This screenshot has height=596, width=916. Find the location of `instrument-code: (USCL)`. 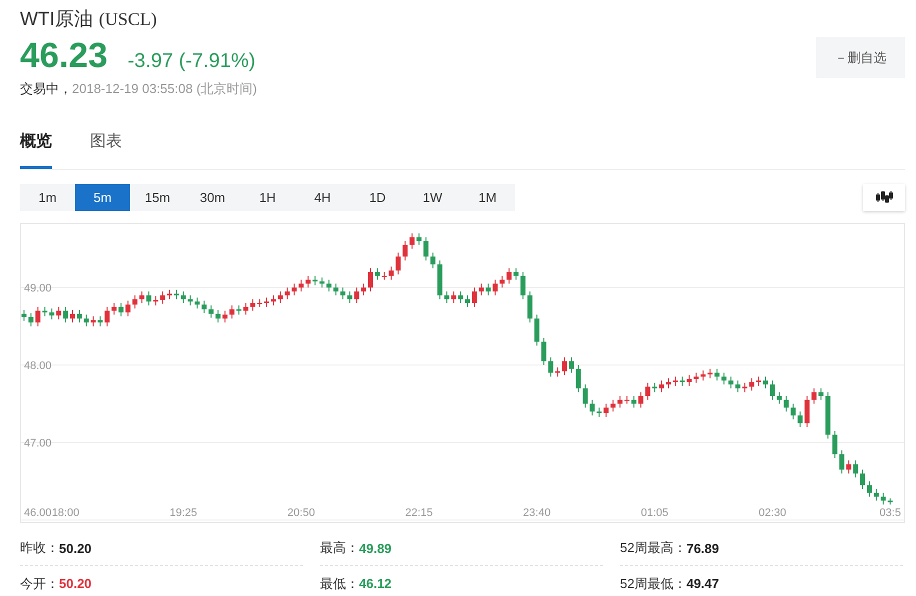

instrument-code: (USCL) is located at coordinates (127, 19).